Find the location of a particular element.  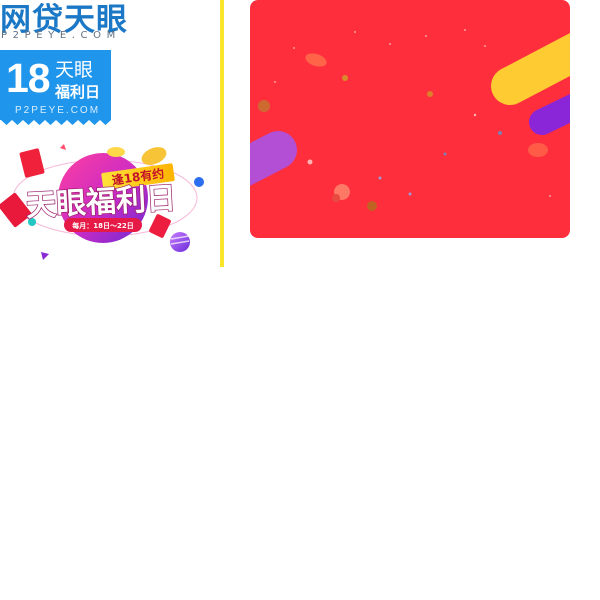

site-logo: 网贷天眼 P2PEYE.COM is located at coordinates (75, 22).